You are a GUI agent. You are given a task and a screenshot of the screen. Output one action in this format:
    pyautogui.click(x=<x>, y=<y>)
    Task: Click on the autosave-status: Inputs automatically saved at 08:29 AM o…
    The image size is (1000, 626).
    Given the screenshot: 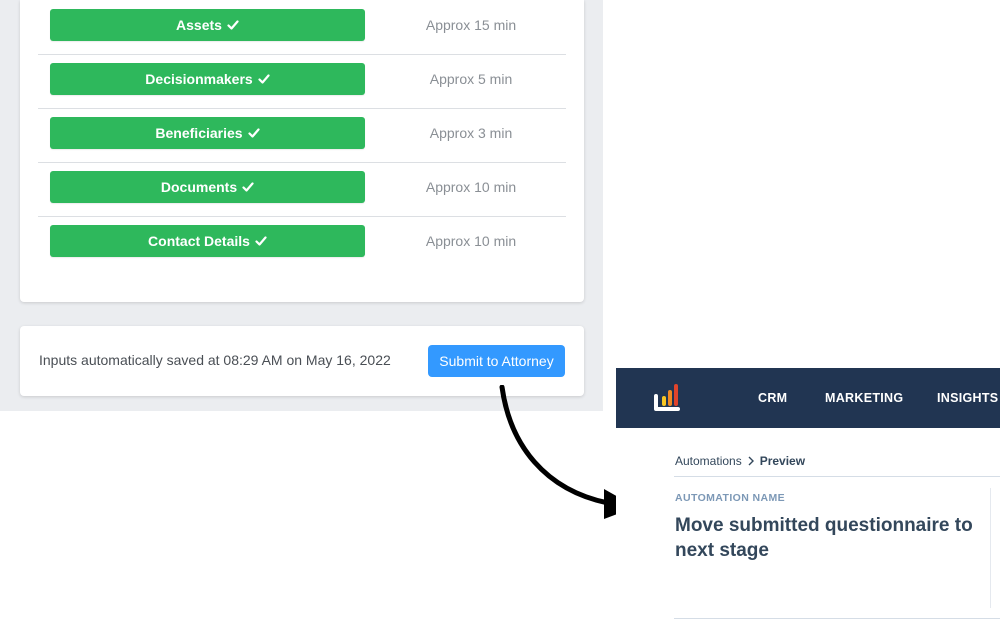 What is the action you would take?
    pyautogui.click(x=215, y=360)
    